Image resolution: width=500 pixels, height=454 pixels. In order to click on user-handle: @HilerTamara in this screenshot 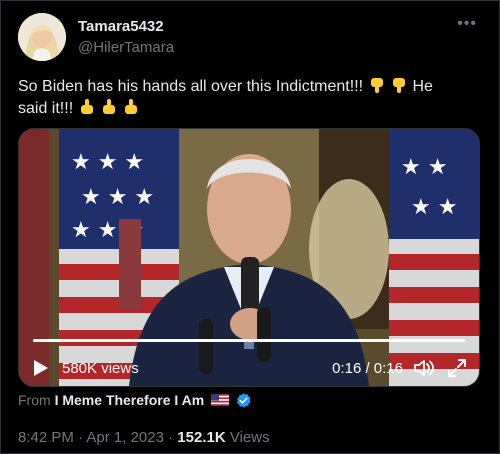, I will do `click(126, 47)`.